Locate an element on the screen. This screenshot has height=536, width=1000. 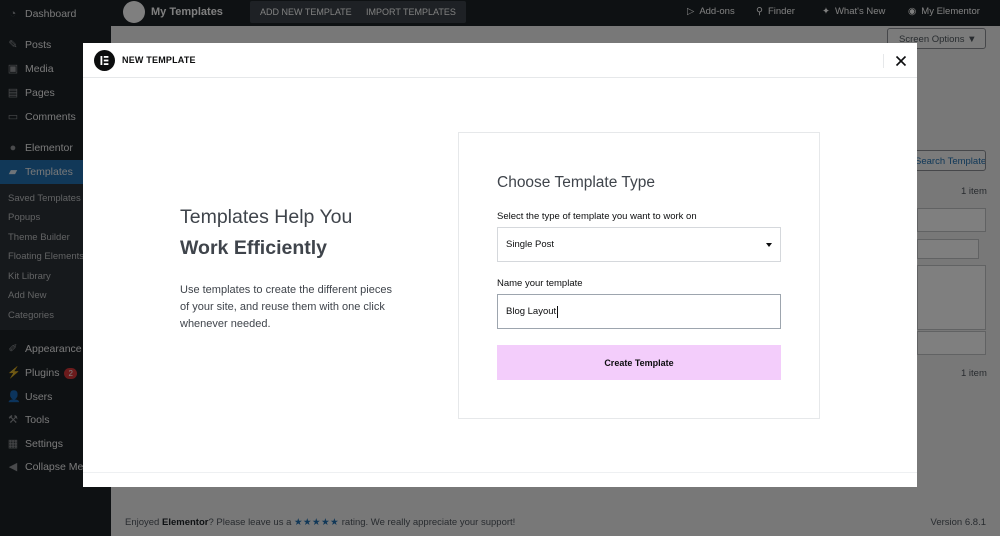
modal-title: NEW TEMPLATE is located at coordinates (159, 60).